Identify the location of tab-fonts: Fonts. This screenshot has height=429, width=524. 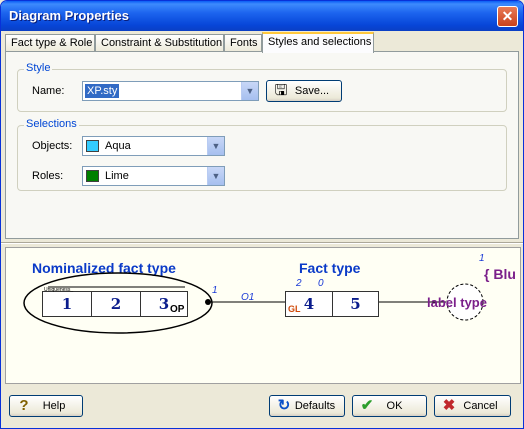
(243, 43).